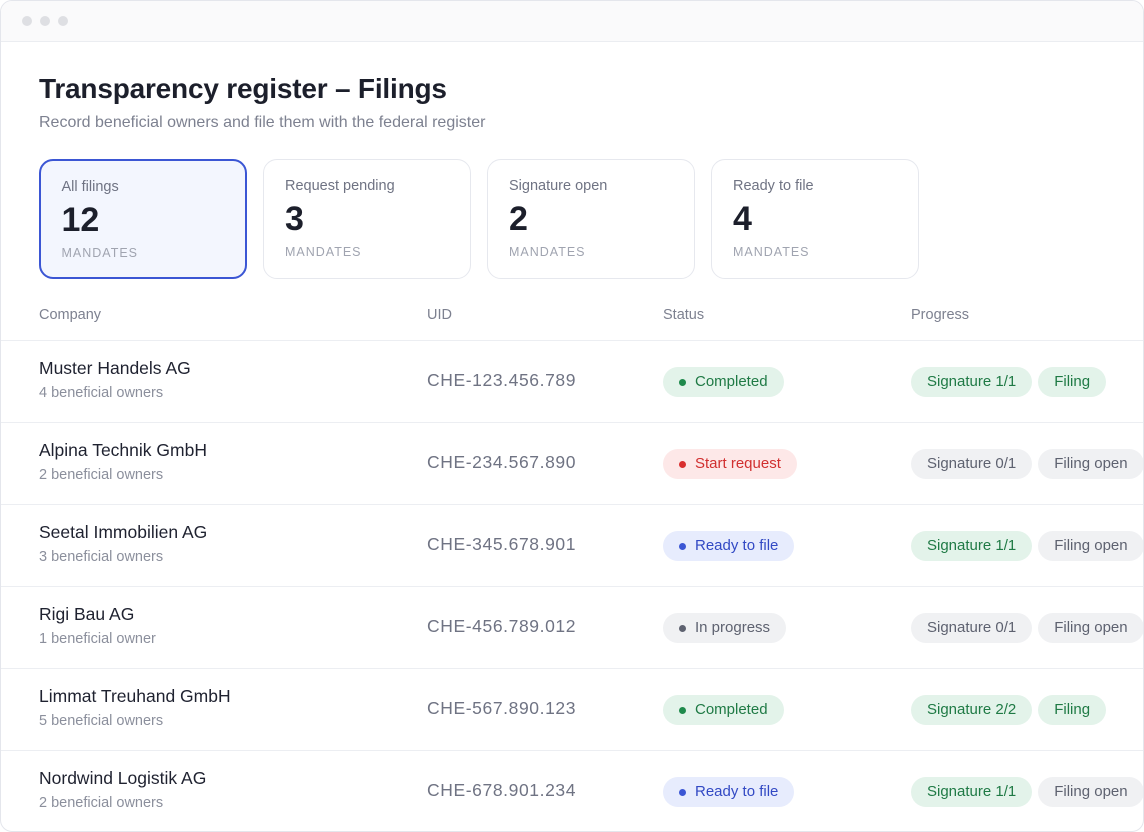  What do you see at coordinates (115, 368) in the screenshot?
I see `company-name: Muster Handels AG` at bounding box center [115, 368].